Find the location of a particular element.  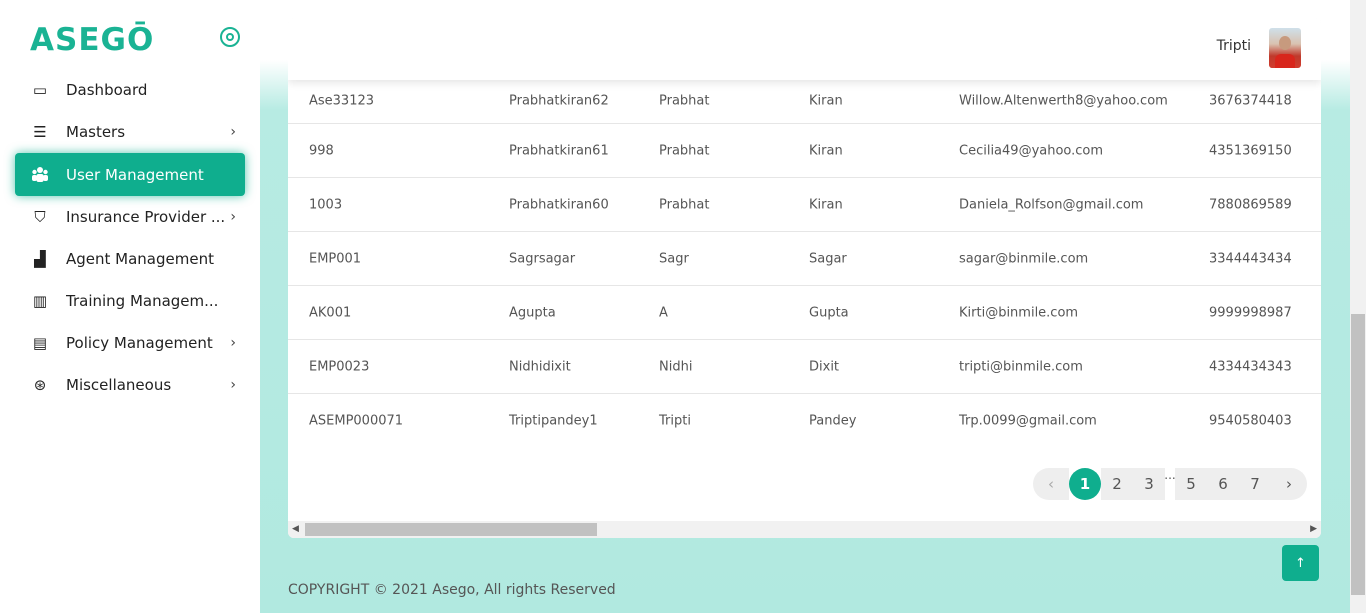

books-icon: ▥ is located at coordinates (40, 301).